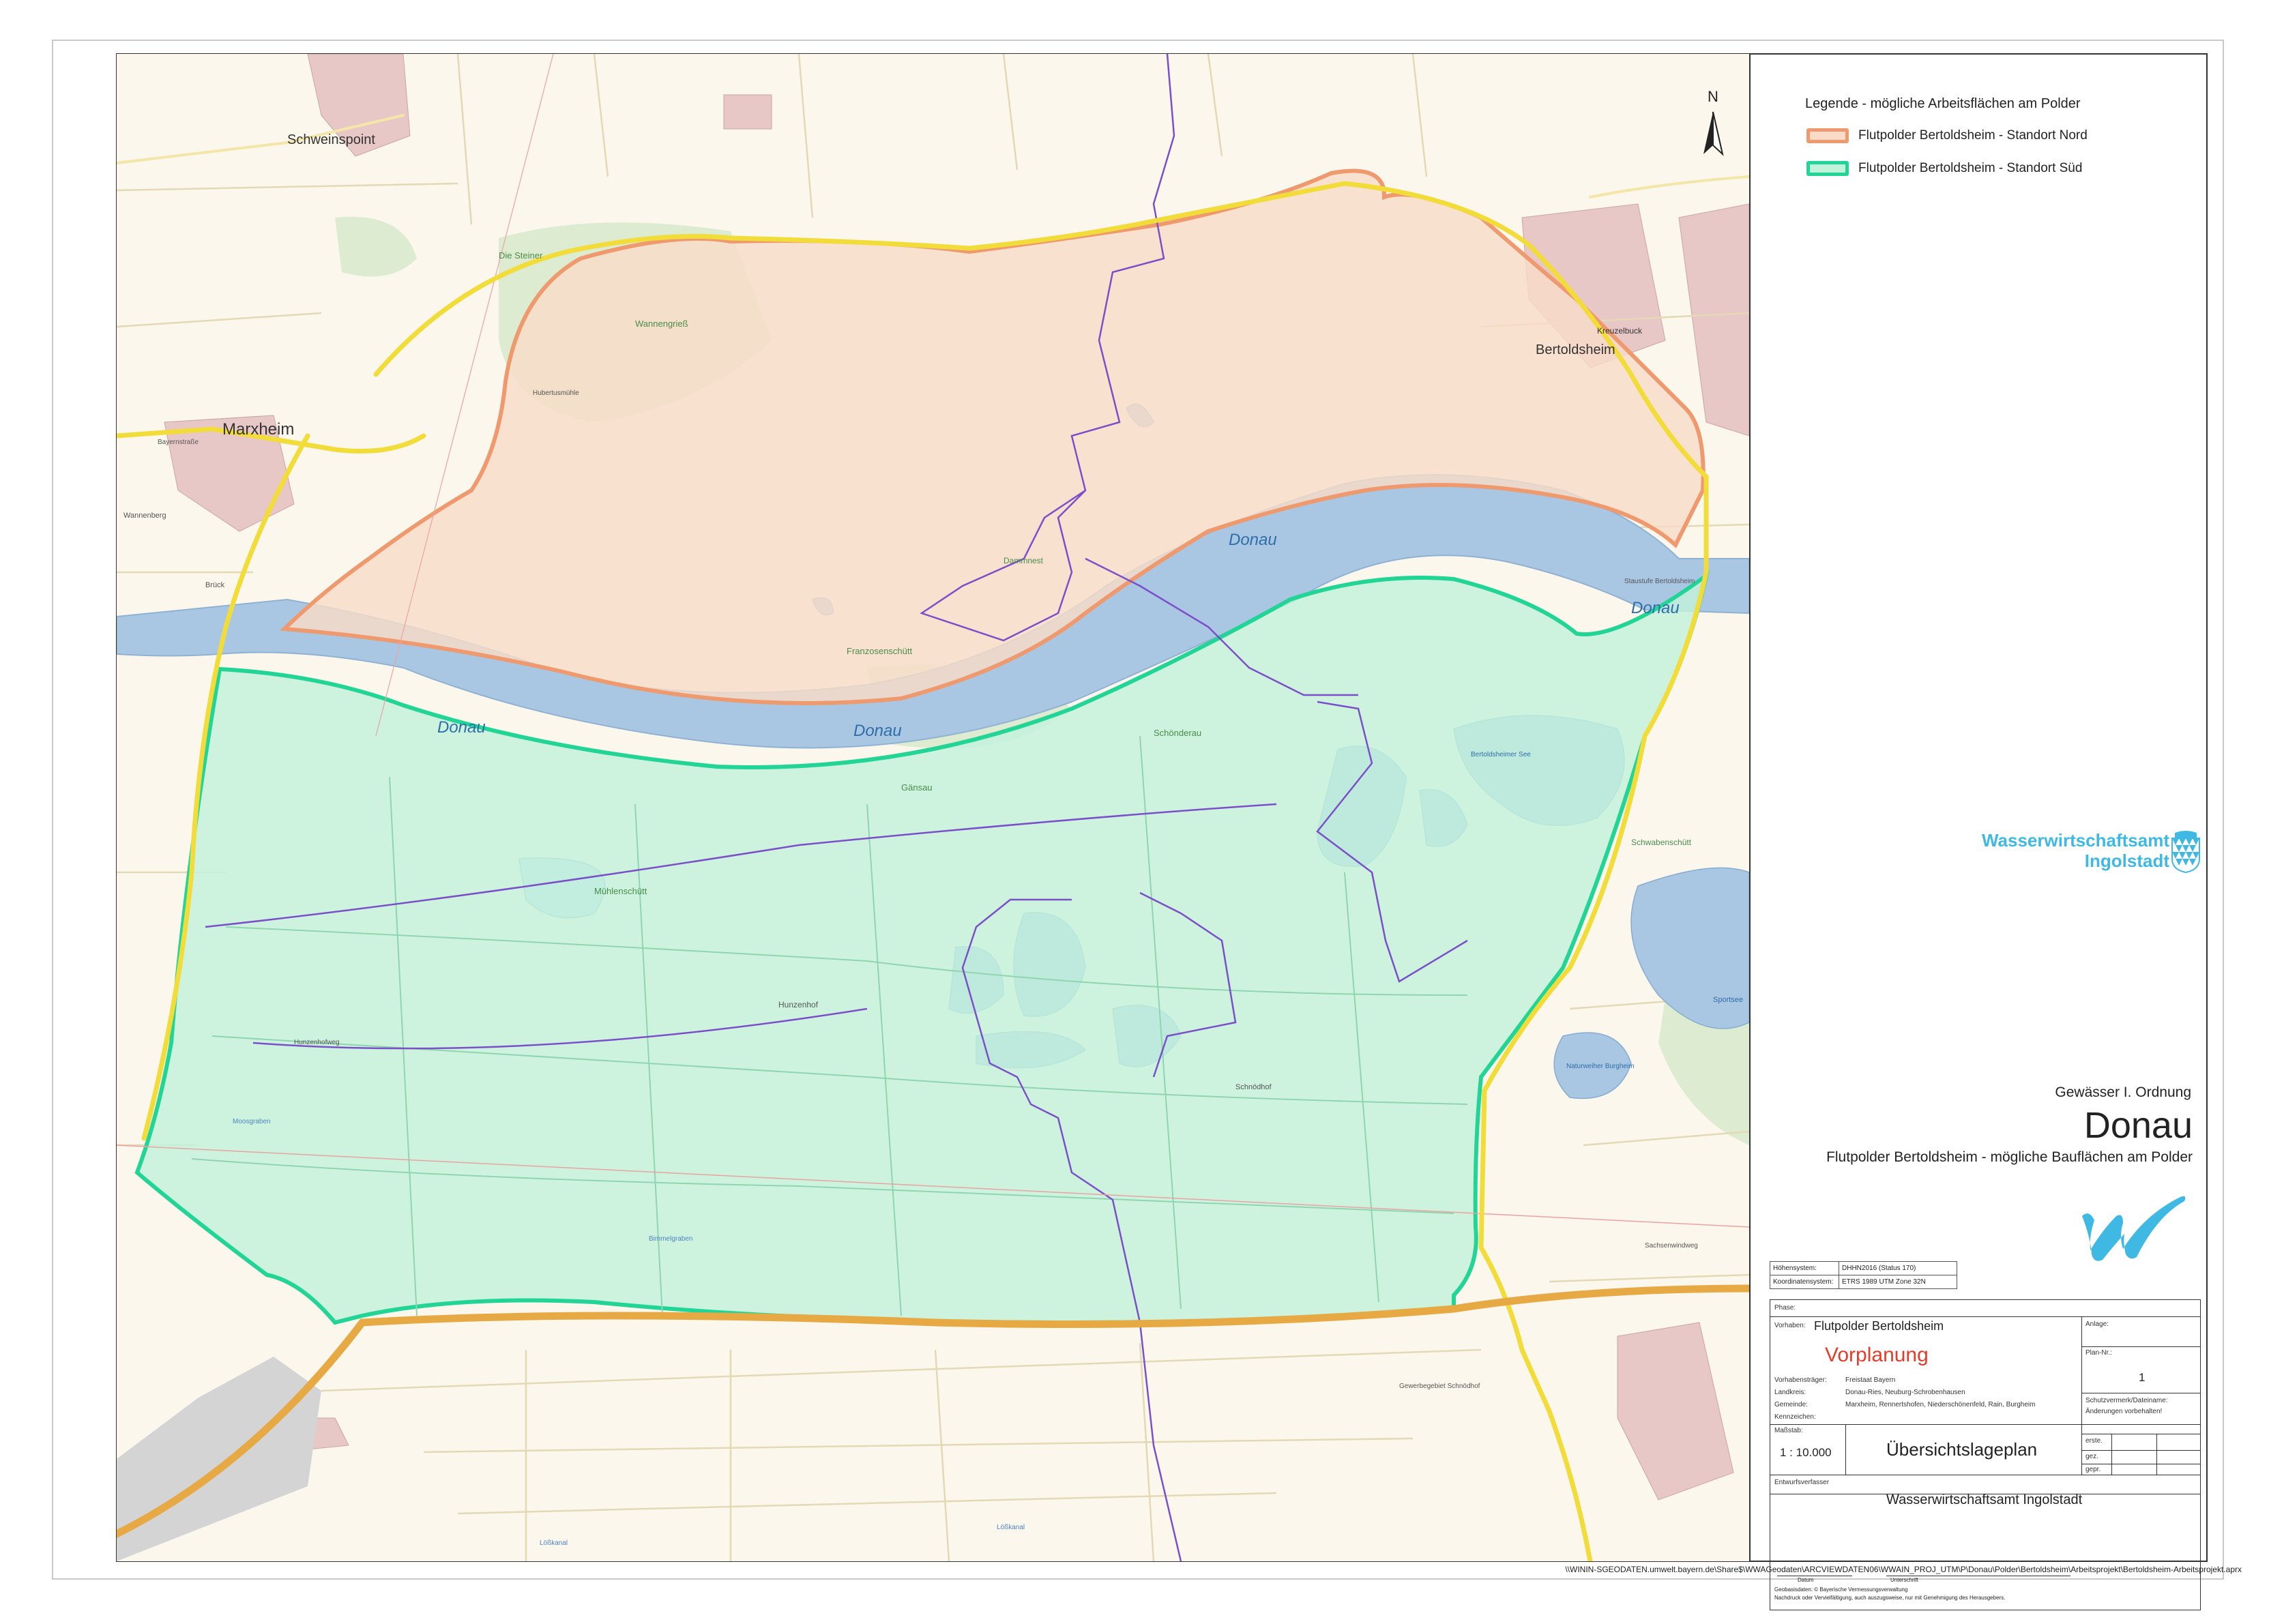 This screenshot has width=2269, height=1624. Describe the element at coordinates (1439, 1386) in the screenshot. I see `place-gewerbegebiet: Gewerbegebiet Schnödhof` at that location.